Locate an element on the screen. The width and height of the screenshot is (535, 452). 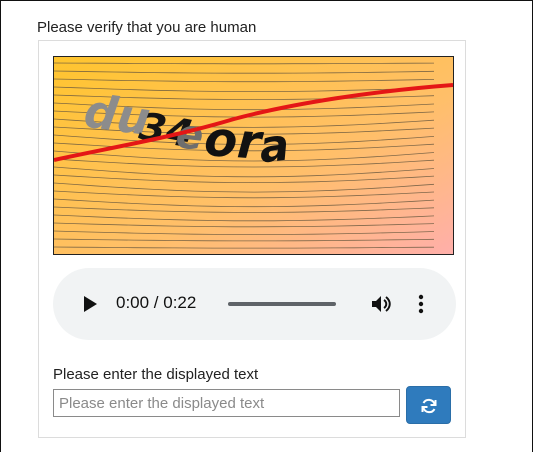
refresh-icon is located at coordinates (429, 406).